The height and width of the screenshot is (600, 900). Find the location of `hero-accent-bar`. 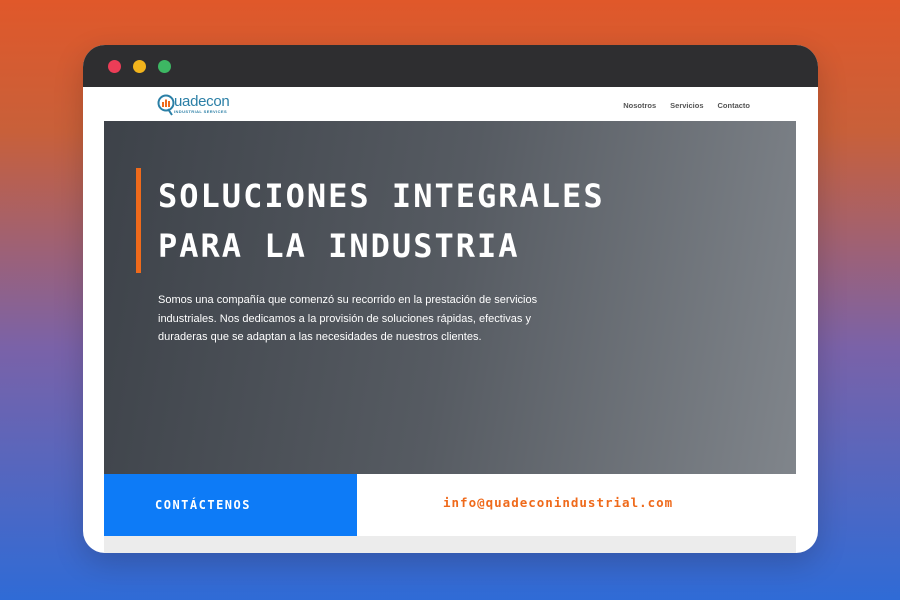

hero-accent-bar is located at coordinates (138, 220).